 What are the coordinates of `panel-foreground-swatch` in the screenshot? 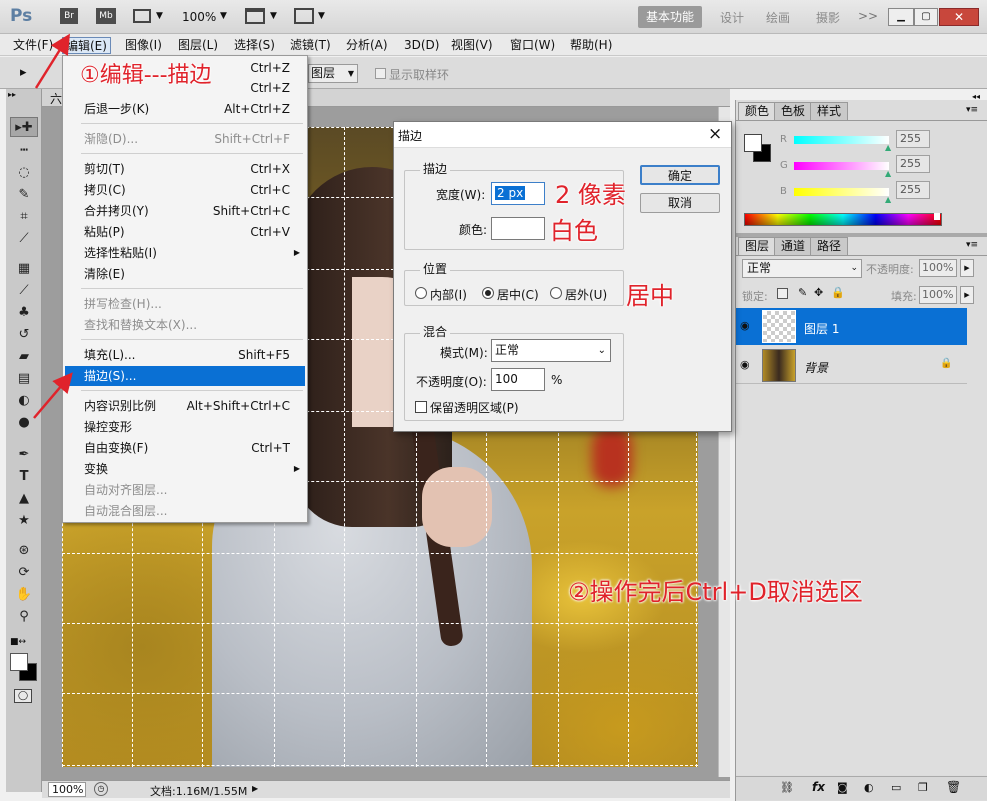 It's located at (753, 143).